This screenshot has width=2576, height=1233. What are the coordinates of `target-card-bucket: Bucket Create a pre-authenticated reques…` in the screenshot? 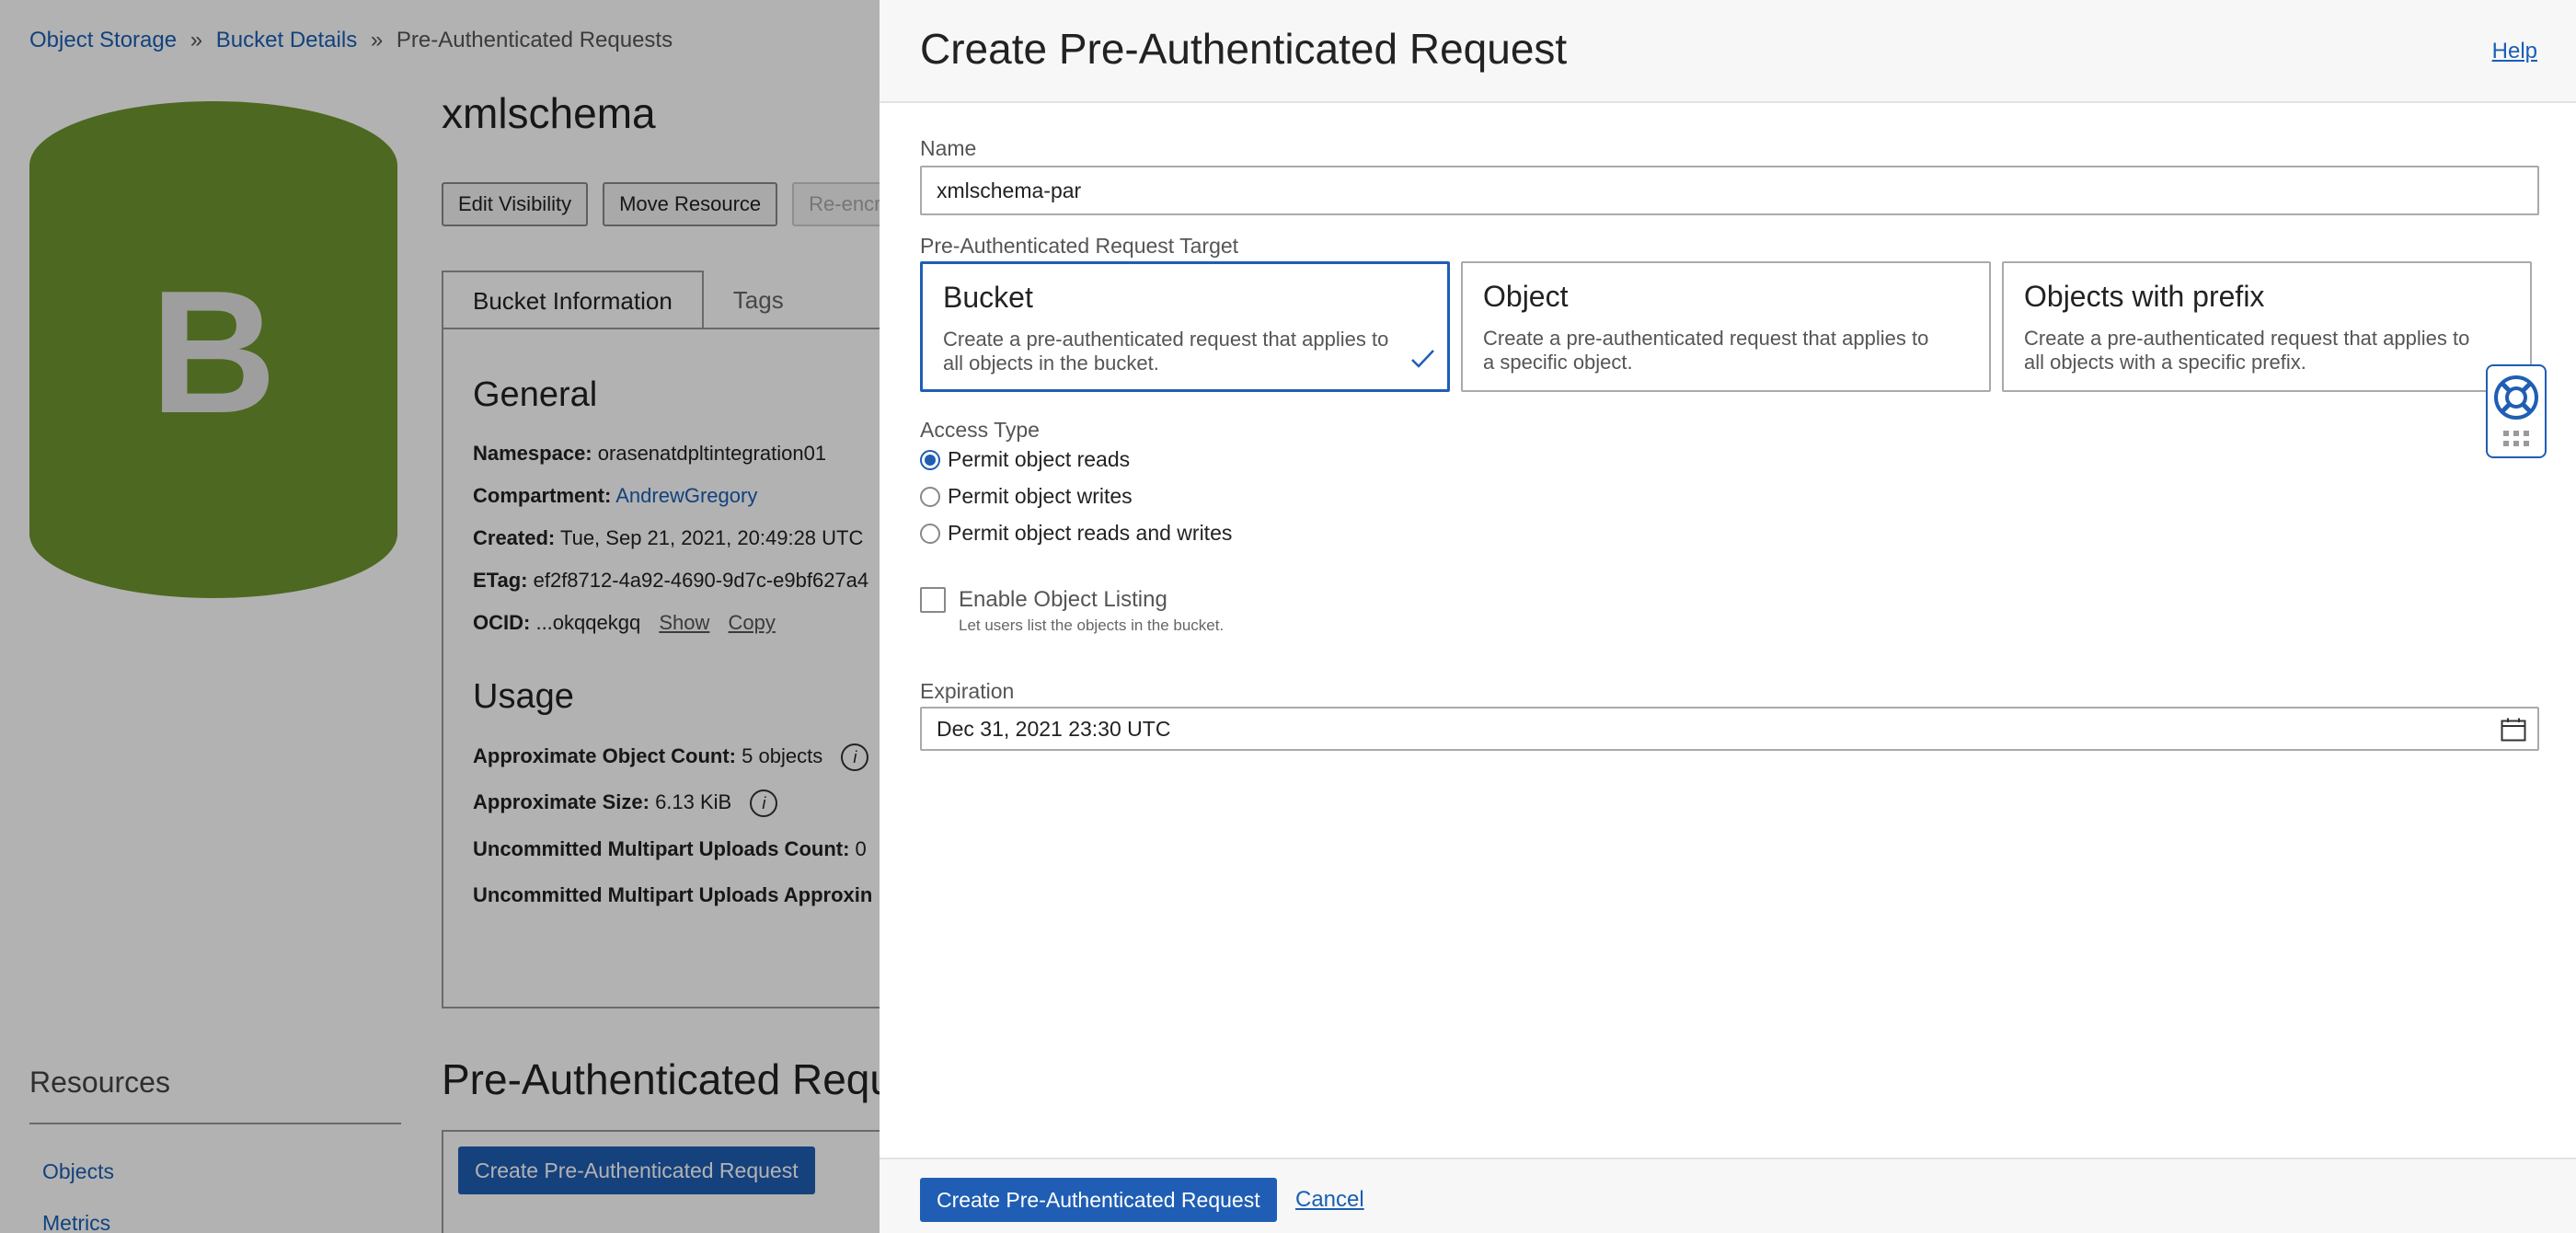 It's located at (1185, 326).